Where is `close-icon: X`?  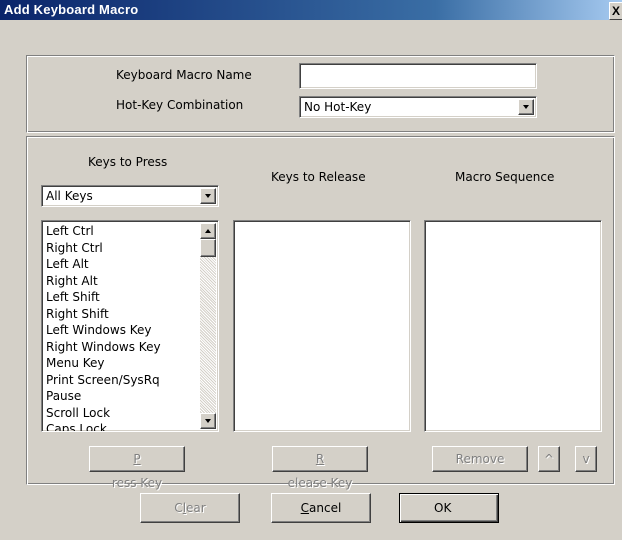 close-icon: X is located at coordinates (615, 11).